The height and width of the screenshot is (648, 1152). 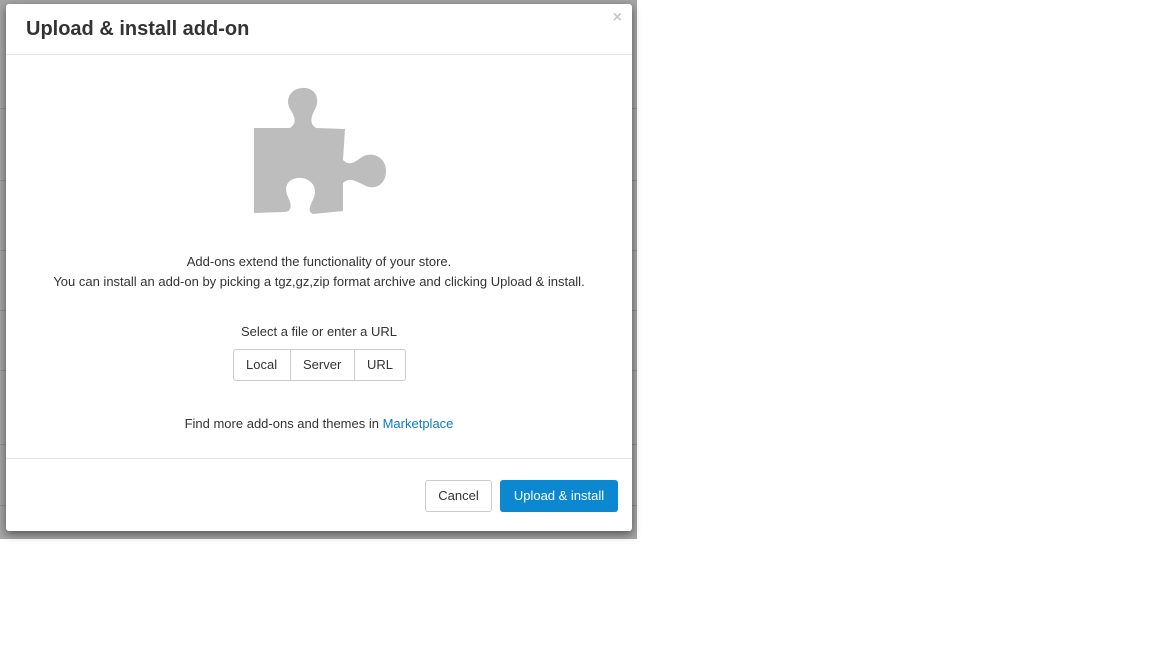 What do you see at coordinates (319, 331) in the screenshot?
I see `select-source-label: Select a file or enter a URL` at bounding box center [319, 331].